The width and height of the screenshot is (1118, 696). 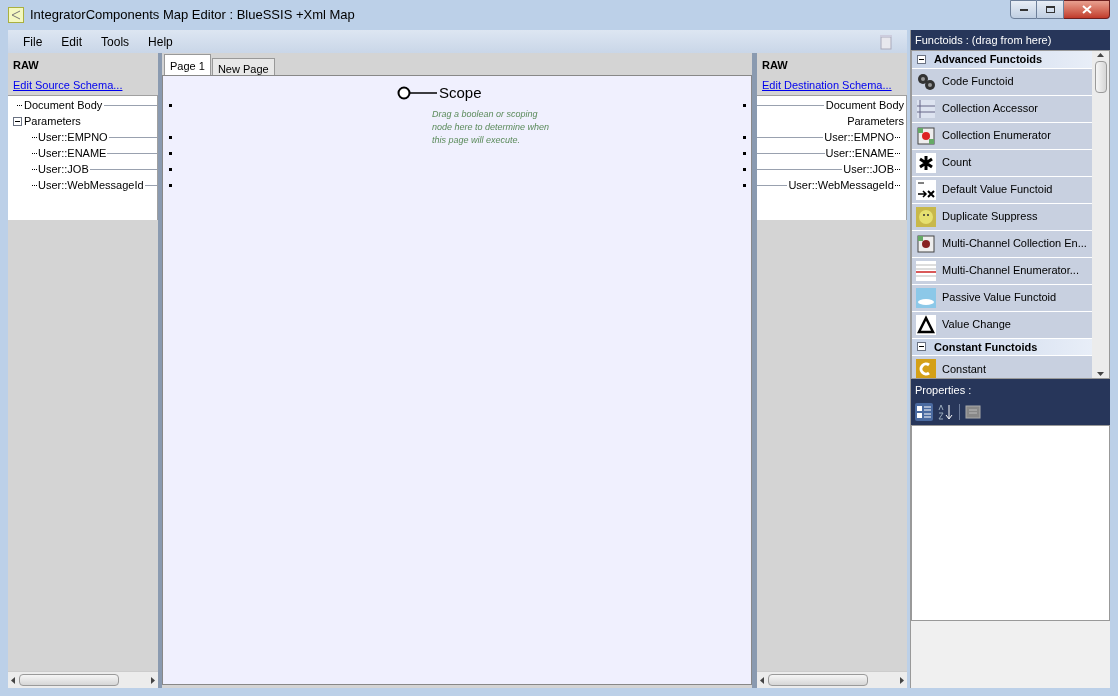 I want to click on app-icon, so click(x=16, y=15).